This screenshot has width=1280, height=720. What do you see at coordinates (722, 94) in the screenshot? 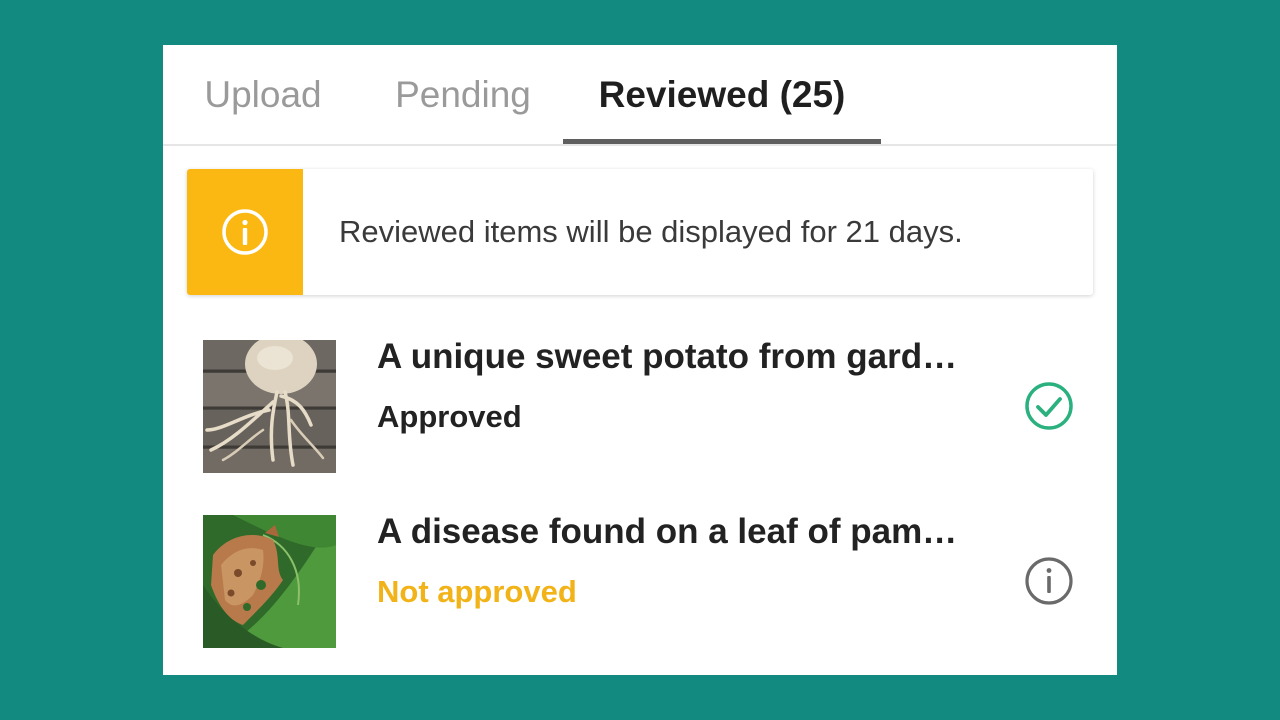
I see `tab-reviewed: Reviewed (25)` at bounding box center [722, 94].